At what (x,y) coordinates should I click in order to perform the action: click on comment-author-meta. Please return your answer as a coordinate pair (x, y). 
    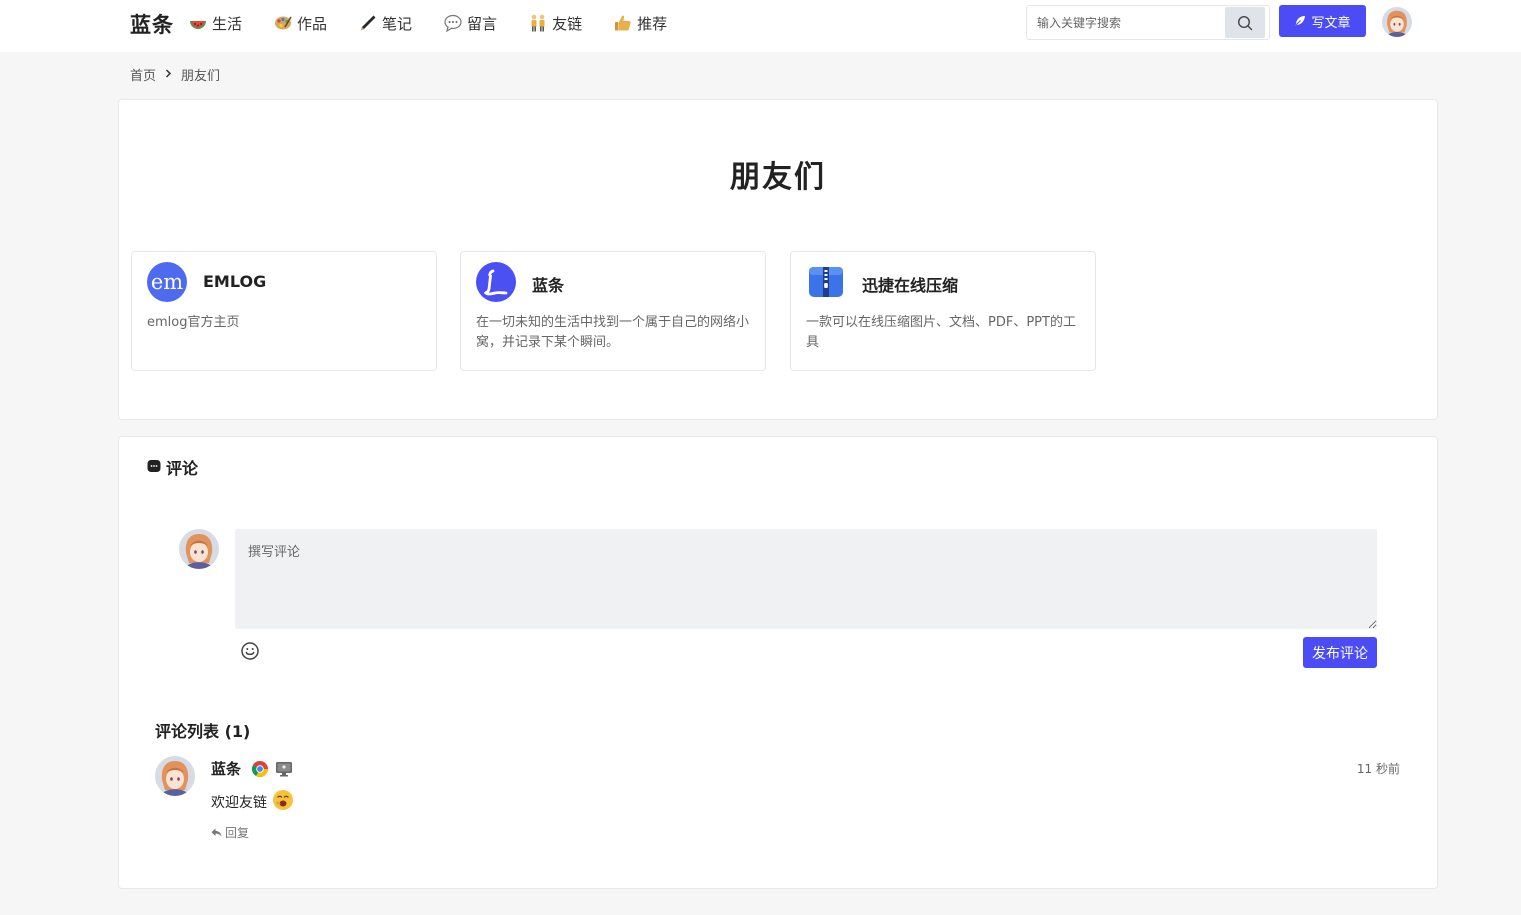
    Looking at the image, I should click on (275, 771).